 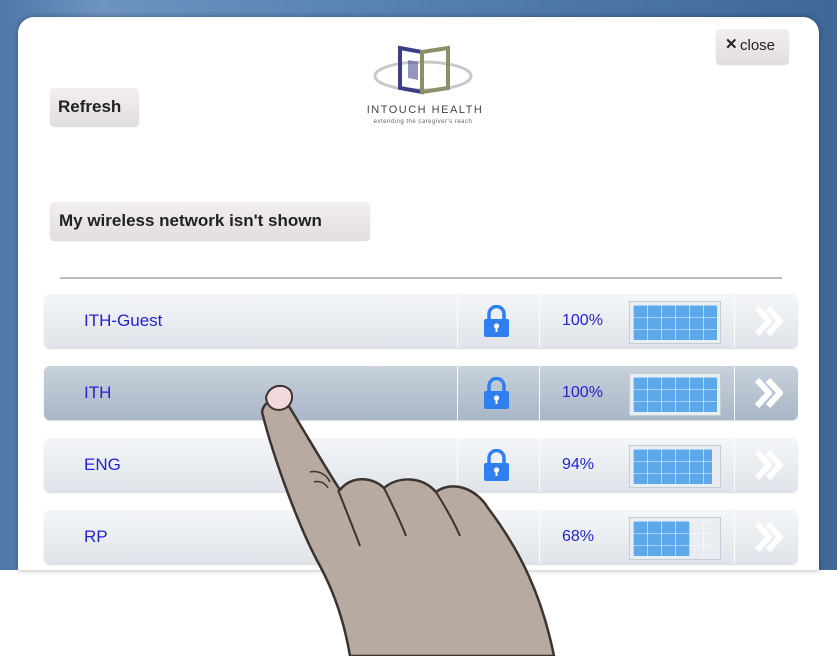 I want to click on close-label: close, so click(x=758, y=45).